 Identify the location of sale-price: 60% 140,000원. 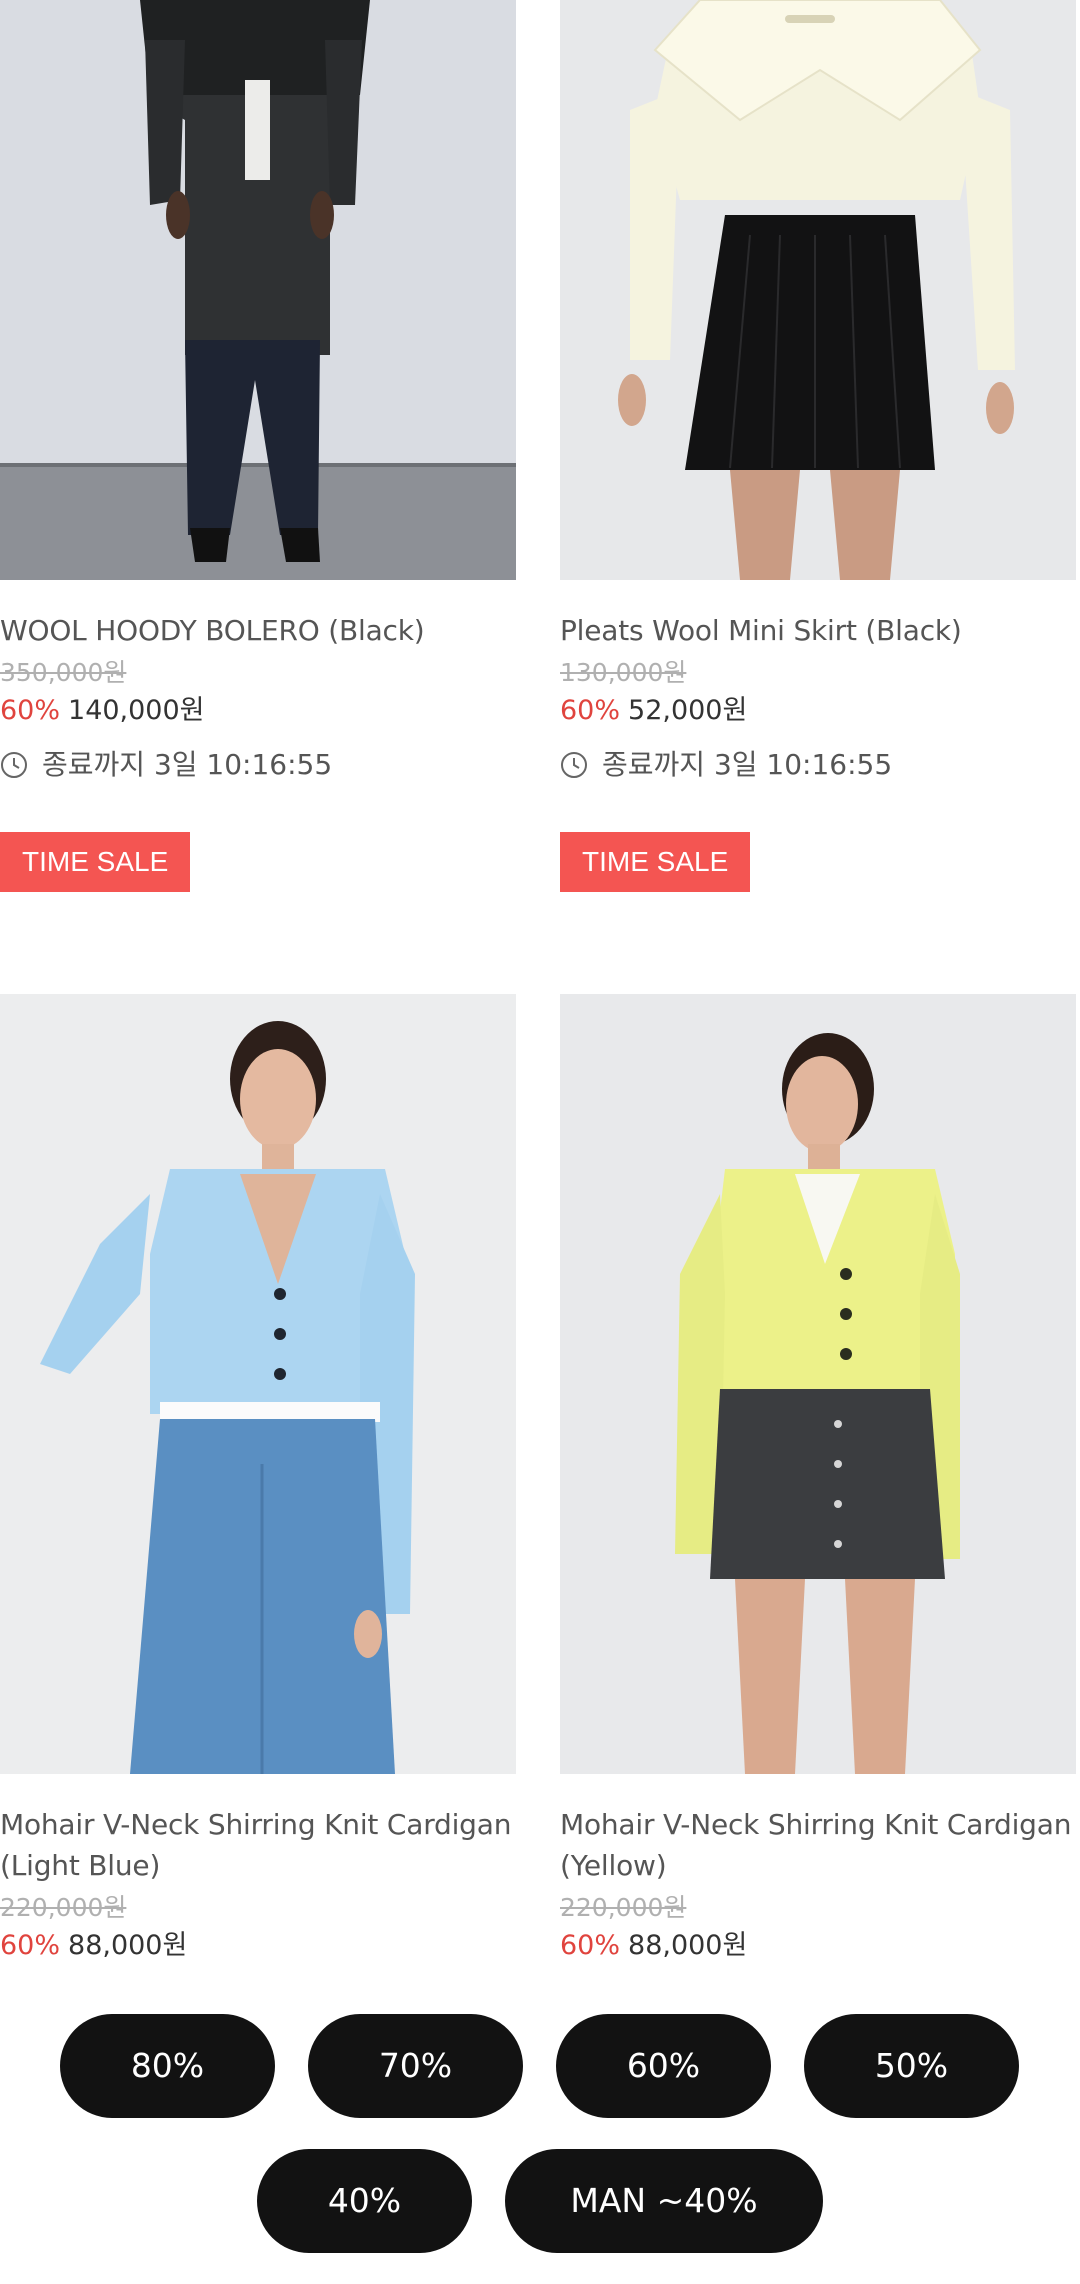
(258, 711).